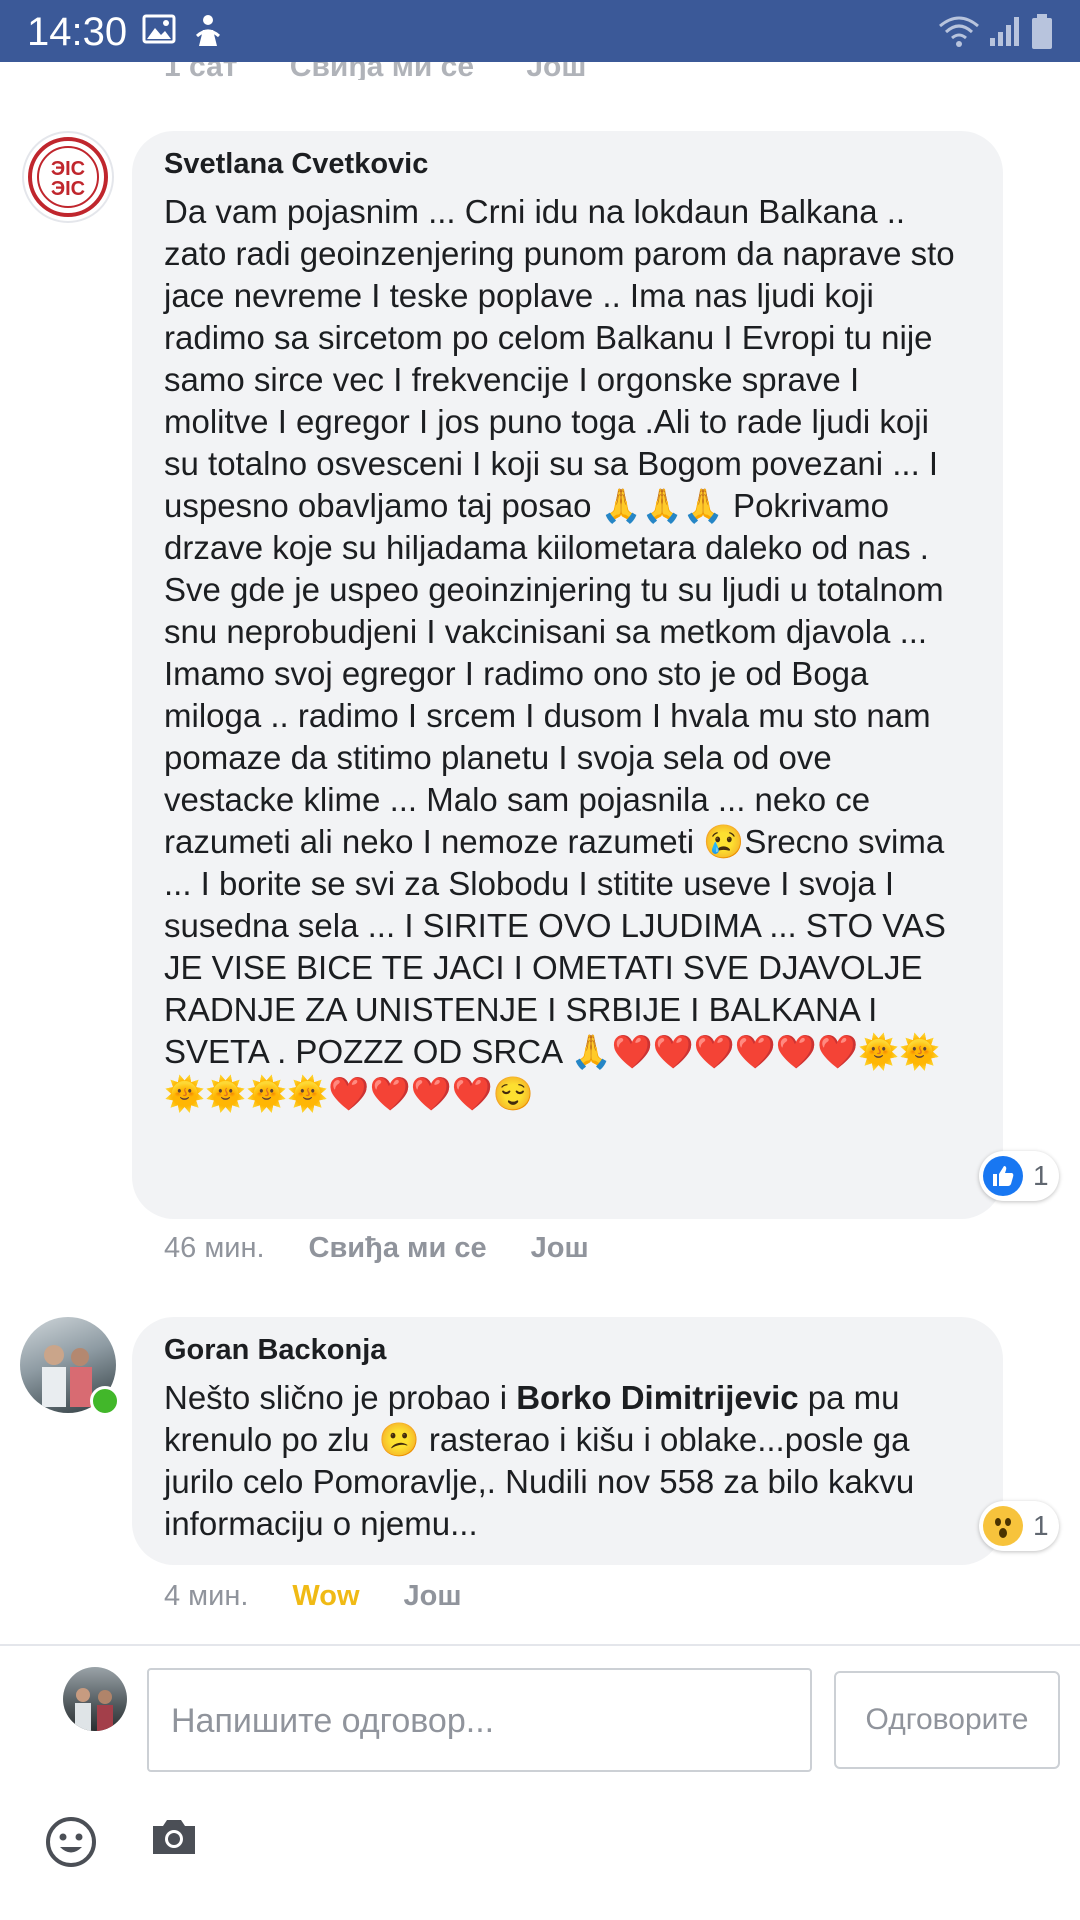 The width and height of the screenshot is (1080, 1920). I want to click on mention-link: Borko Dimitrijevic, so click(657, 1397).